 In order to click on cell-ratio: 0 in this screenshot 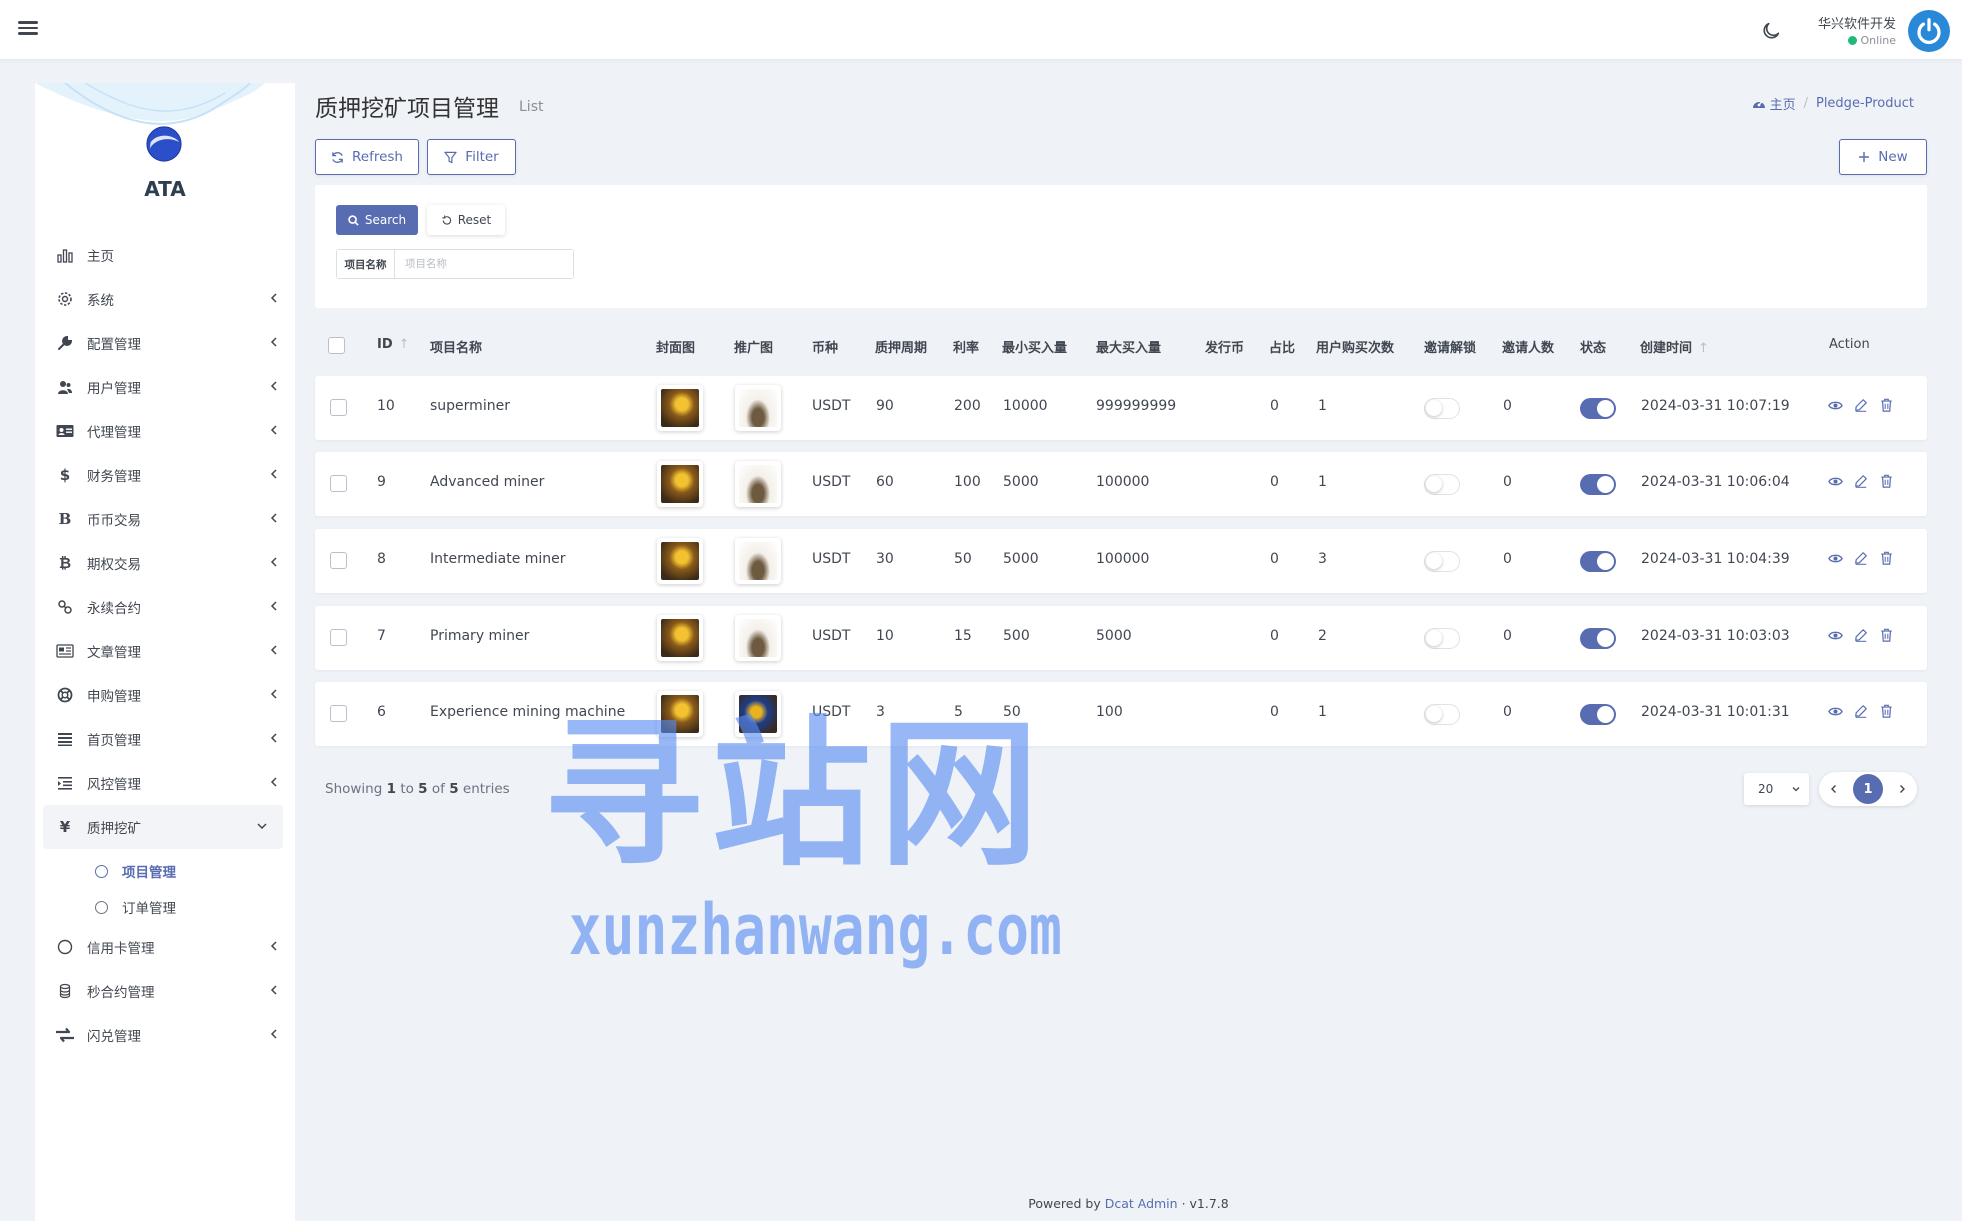, I will do `click(1274, 482)`.